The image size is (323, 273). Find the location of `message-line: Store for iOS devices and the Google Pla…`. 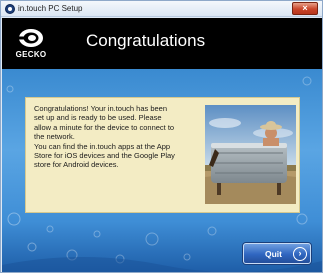

message-line: Store for iOS devices and the Google Pla… is located at coordinates (104, 156).